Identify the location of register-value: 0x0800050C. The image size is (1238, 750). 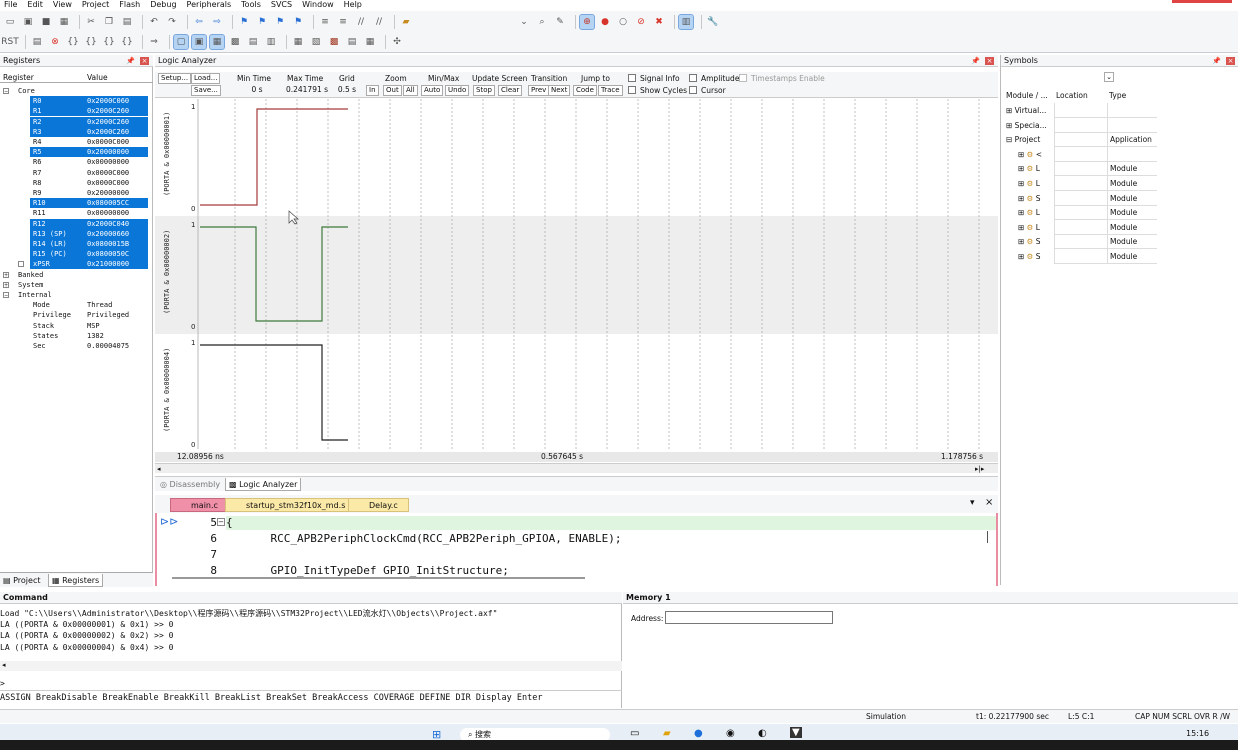
(108, 254).